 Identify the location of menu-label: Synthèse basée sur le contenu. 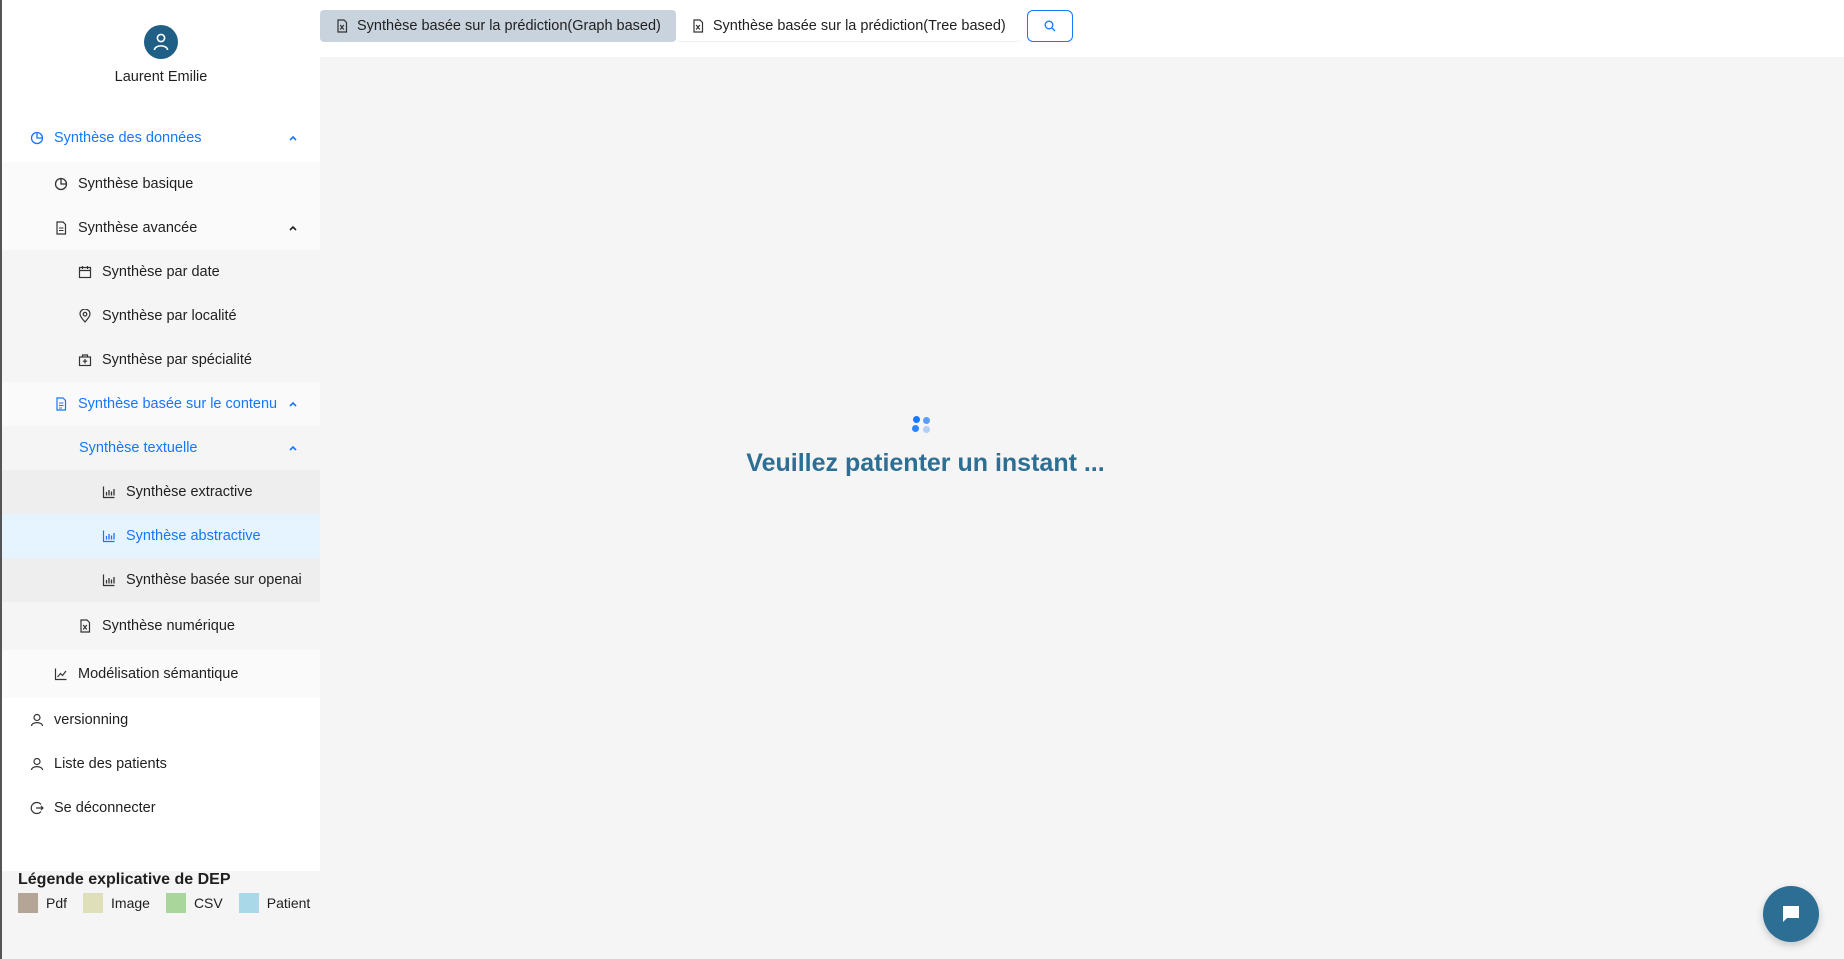
(178, 404).